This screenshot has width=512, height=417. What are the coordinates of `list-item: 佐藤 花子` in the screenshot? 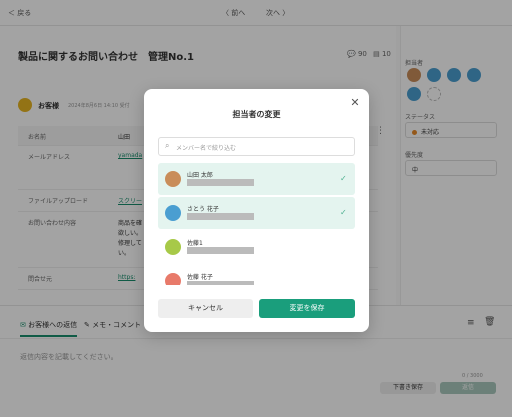 It's located at (256, 275).